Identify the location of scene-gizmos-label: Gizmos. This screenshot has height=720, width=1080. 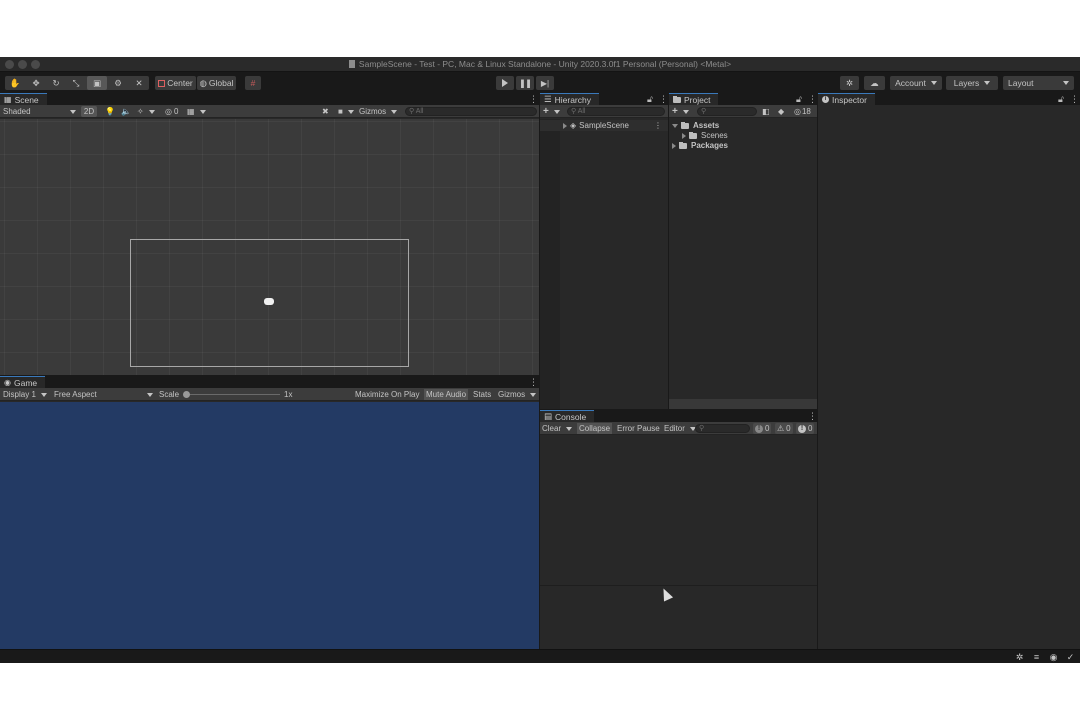
(373, 111).